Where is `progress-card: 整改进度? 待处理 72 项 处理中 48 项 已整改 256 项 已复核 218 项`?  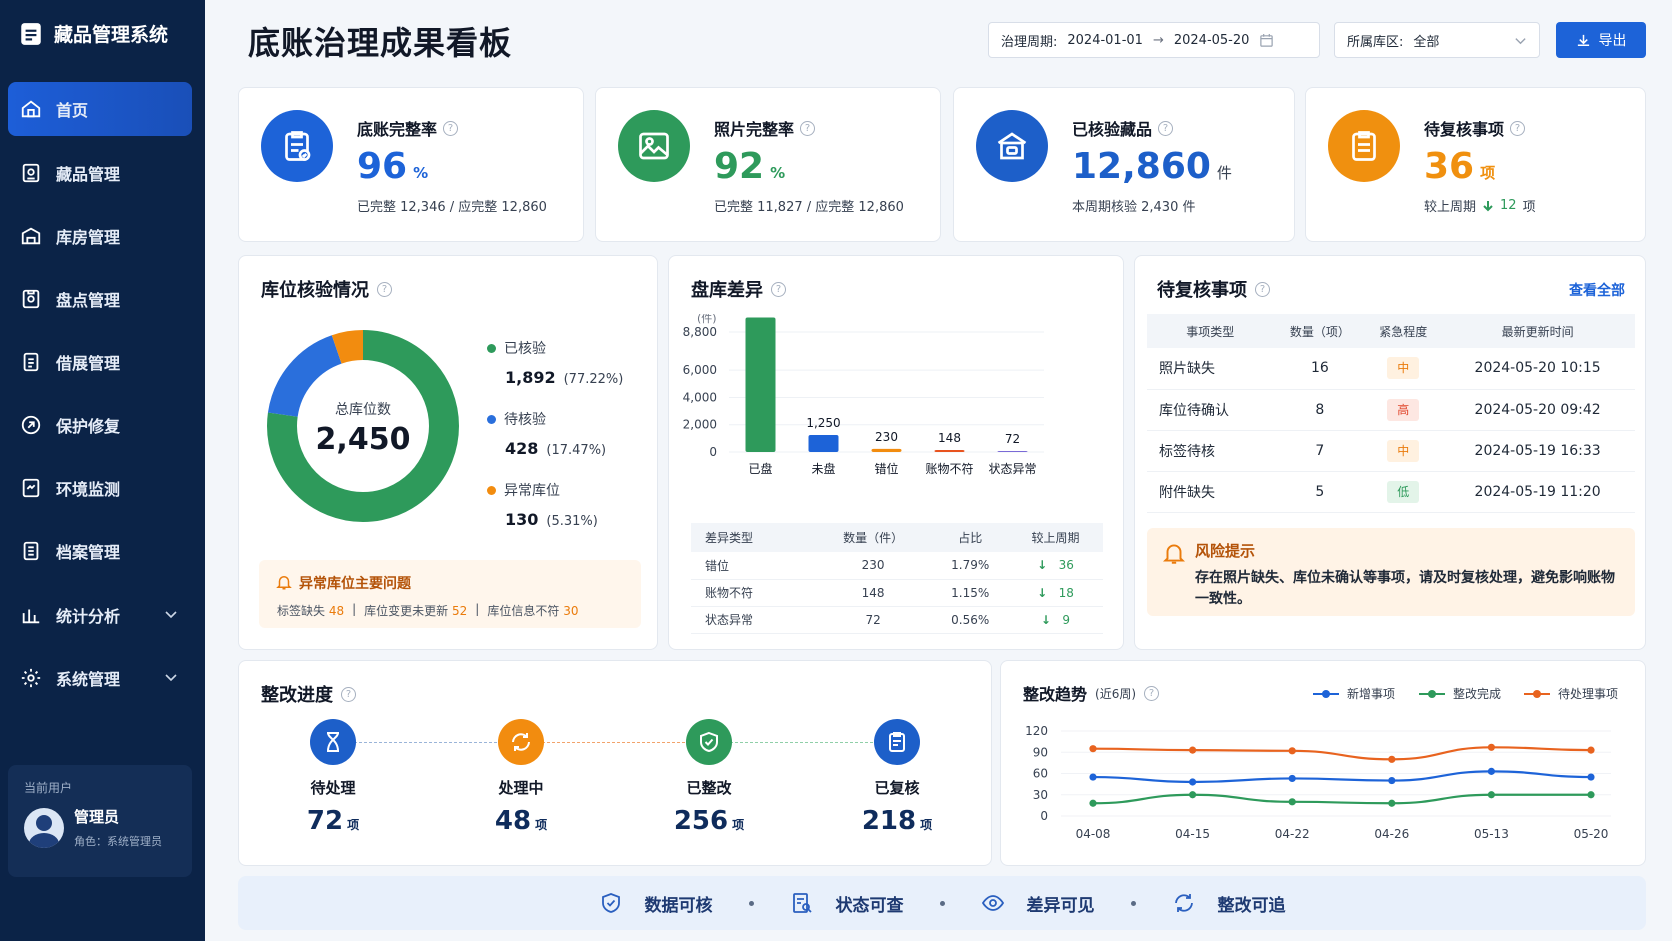
progress-card: 整改进度? 待处理 72 项 处理中 48 项 已整改 256 项 已复核 218 项 is located at coordinates (615, 763).